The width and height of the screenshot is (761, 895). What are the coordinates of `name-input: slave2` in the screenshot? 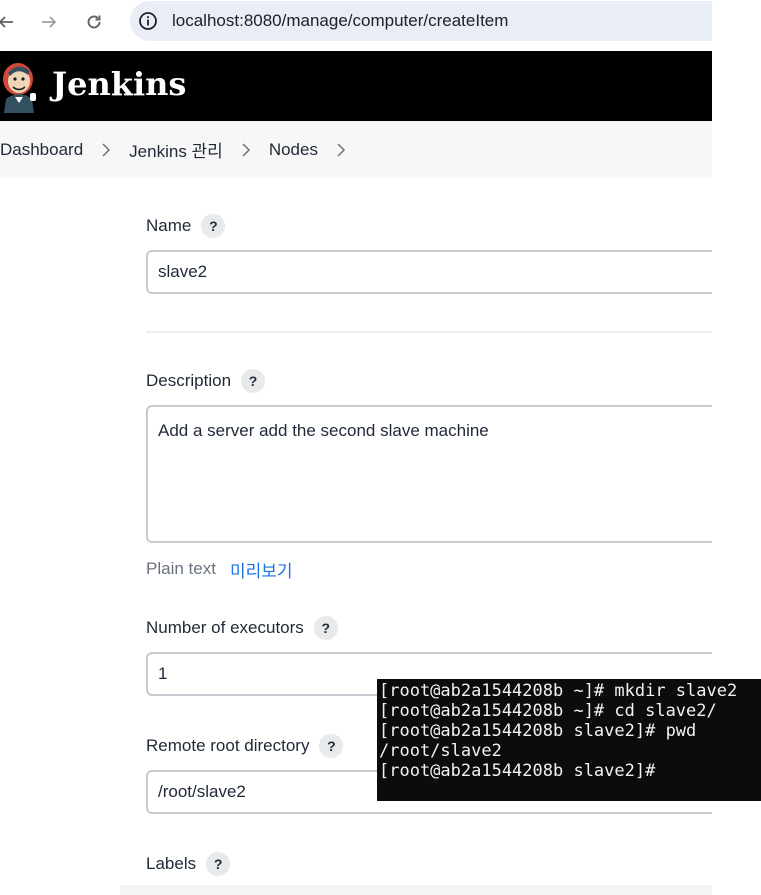 It's located at (436, 272).